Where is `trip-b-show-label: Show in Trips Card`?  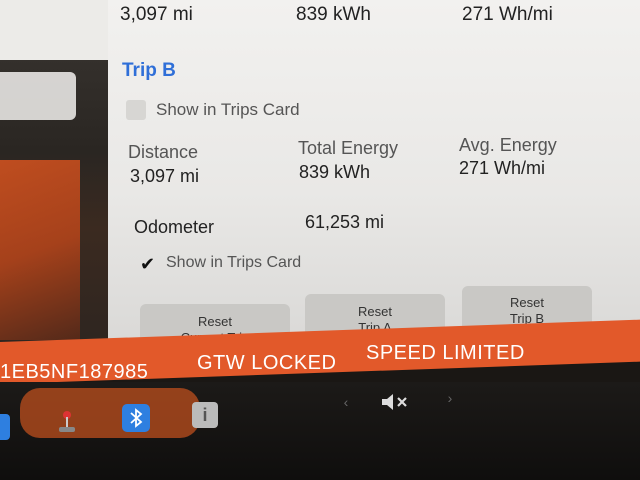
trip-b-show-label: Show in Trips Card is located at coordinates (228, 110).